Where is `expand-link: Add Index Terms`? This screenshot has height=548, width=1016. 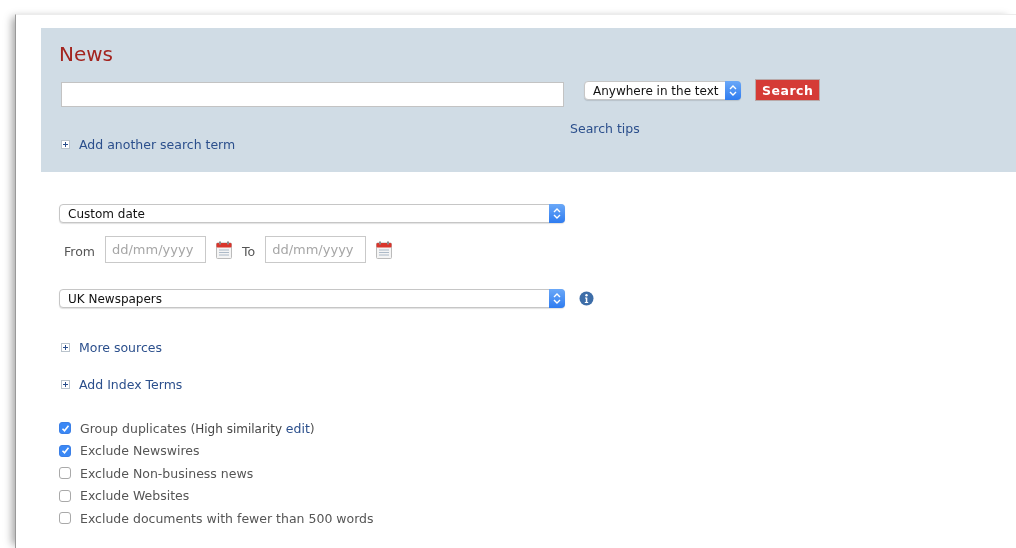
expand-link: Add Index Terms is located at coordinates (131, 384).